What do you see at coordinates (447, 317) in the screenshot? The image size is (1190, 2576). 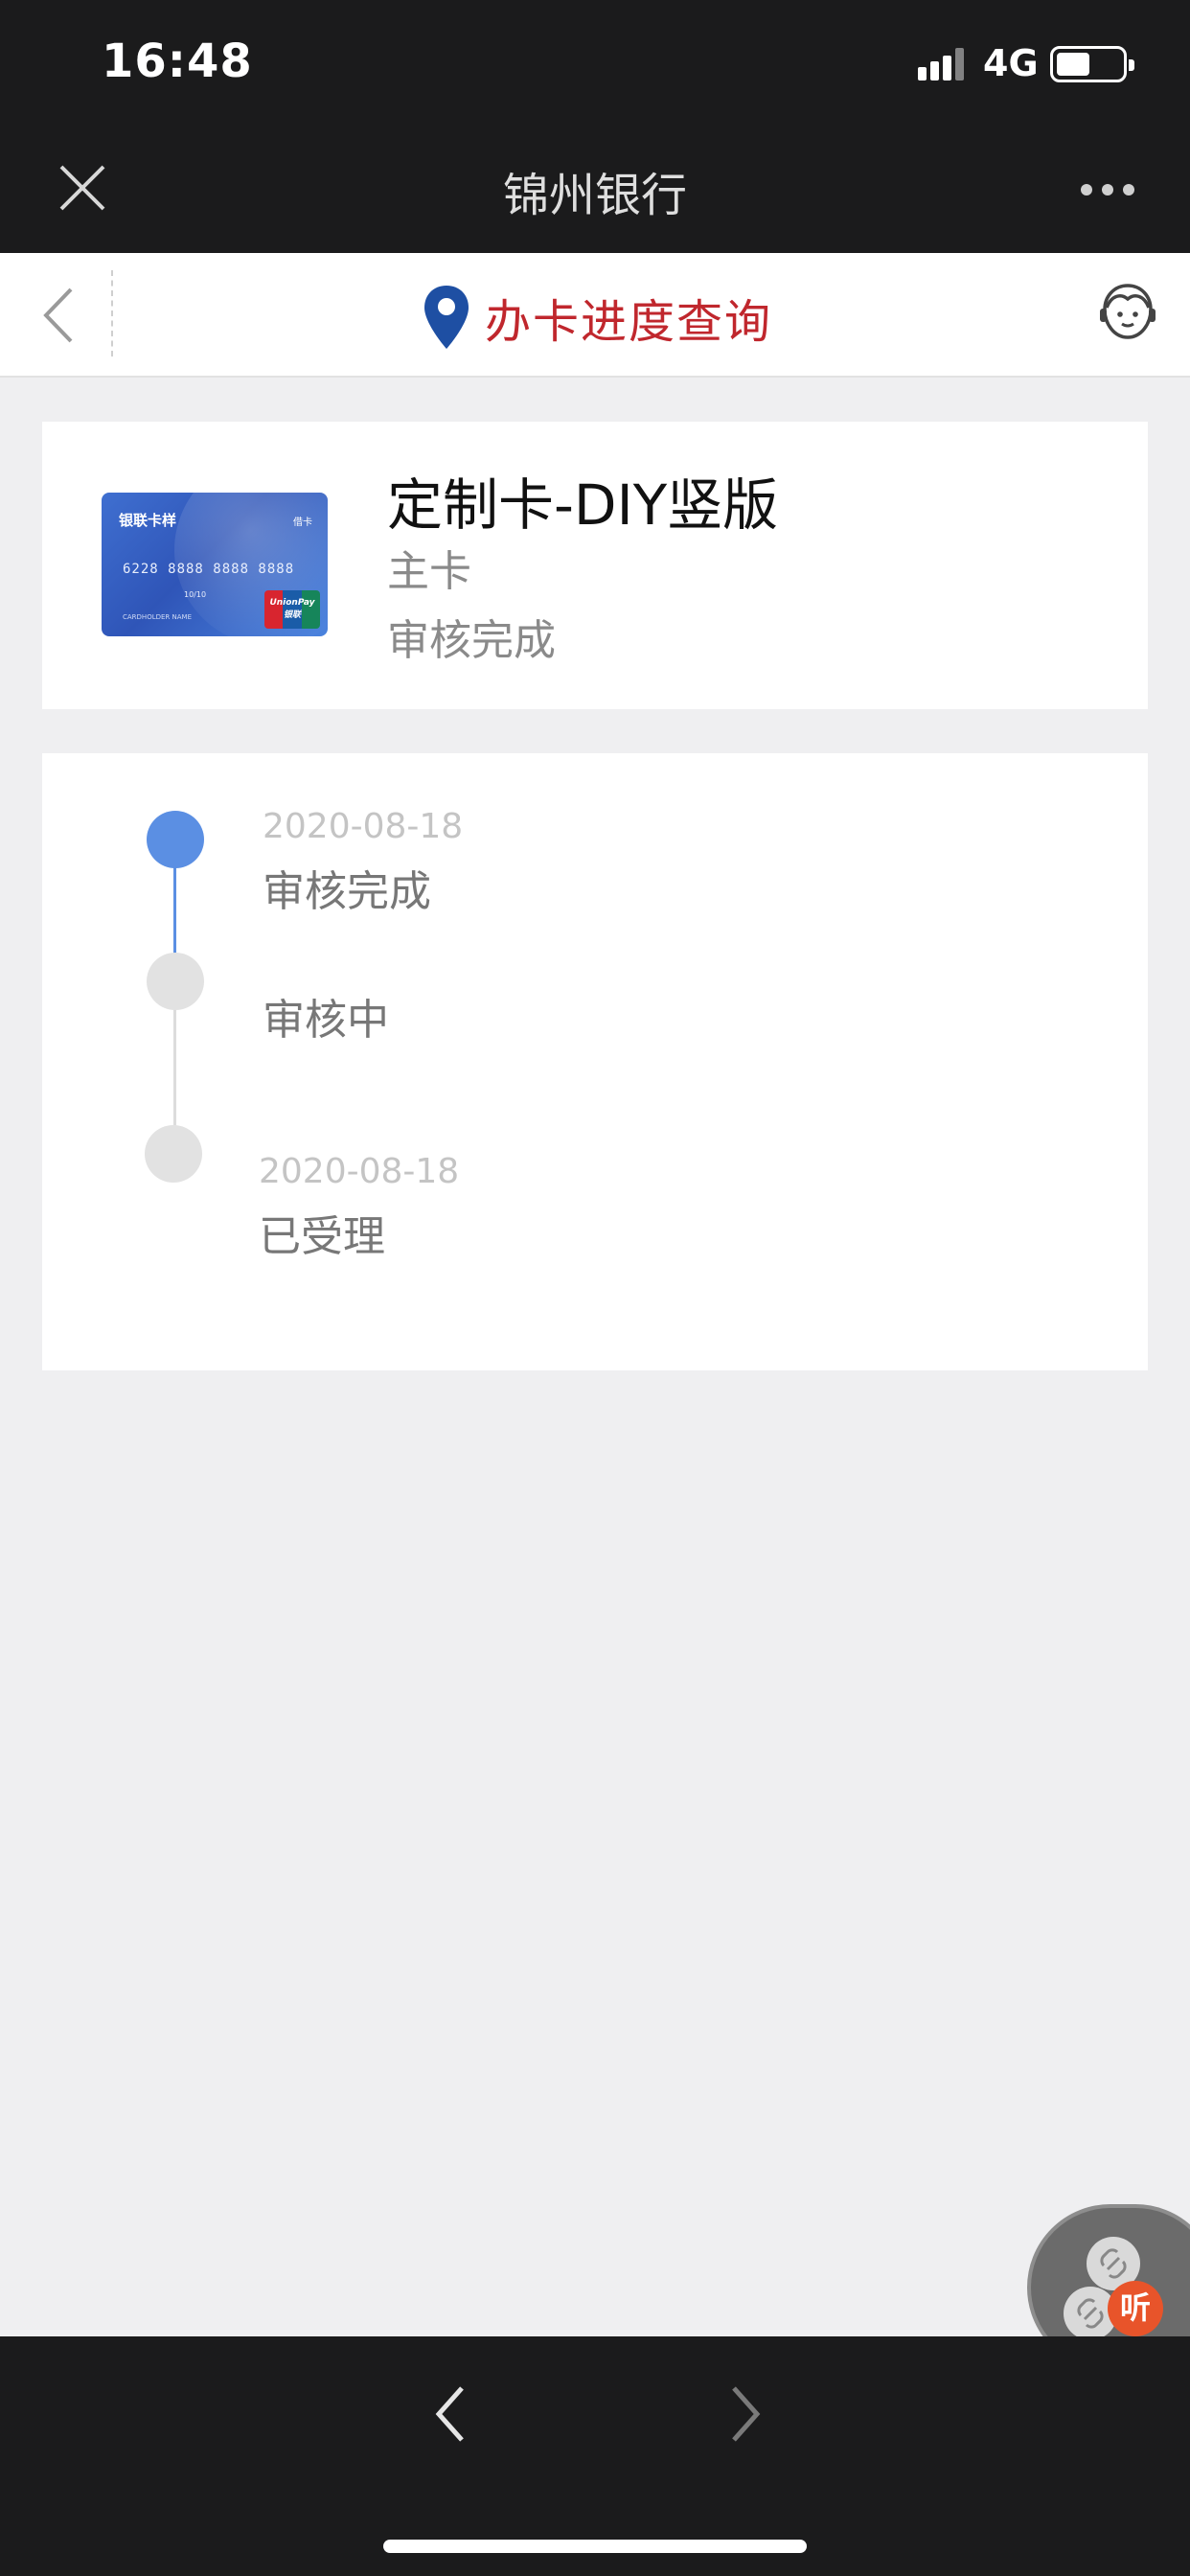 I see `location-pin-icon` at bounding box center [447, 317].